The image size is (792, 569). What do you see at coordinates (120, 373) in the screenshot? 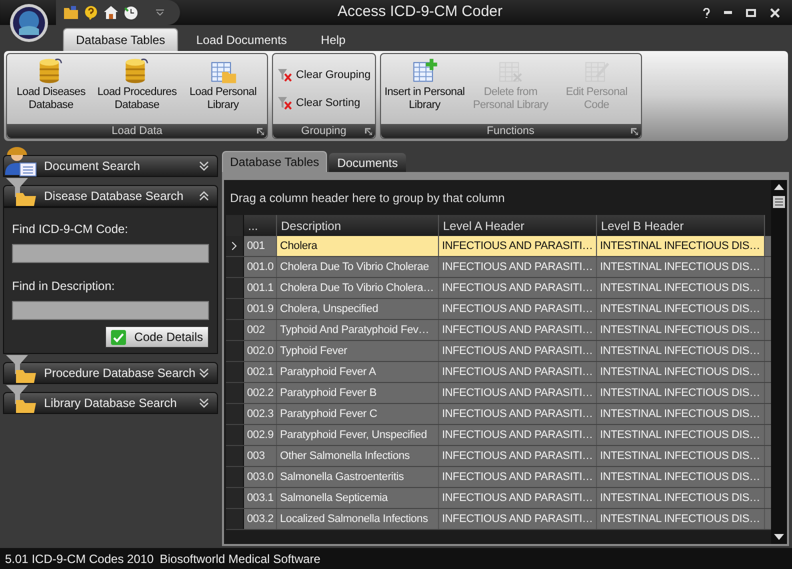
I see `section-title: Procedure Database Search` at bounding box center [120, 373].